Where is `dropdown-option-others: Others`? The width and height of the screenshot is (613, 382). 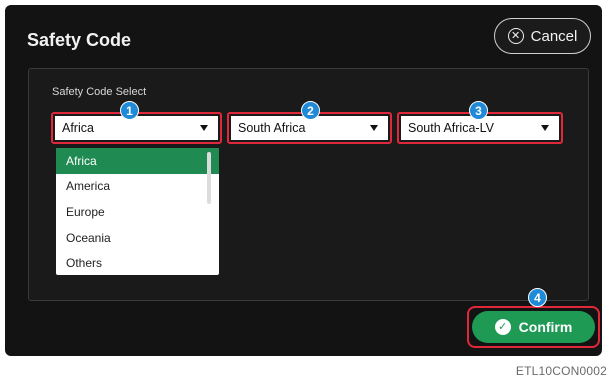 dropdown-option-others: Others is located at coordinates (137, 262).